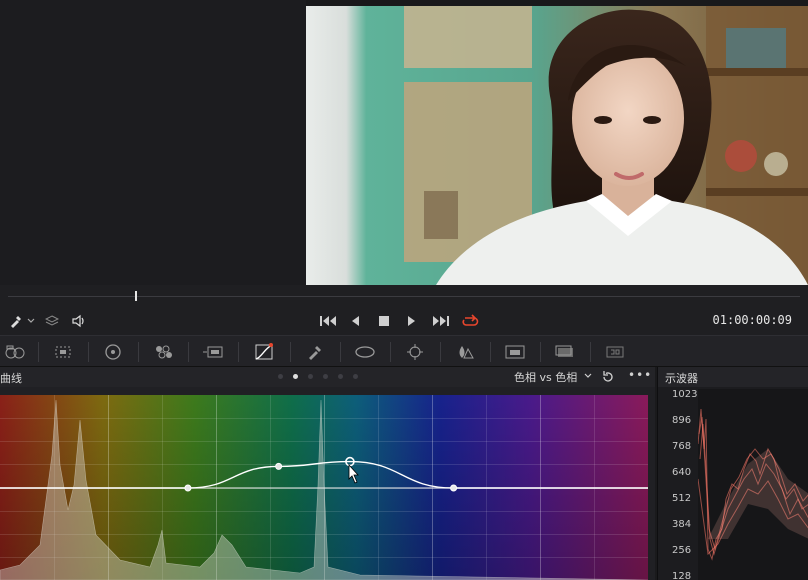 This screenshot has height=580, width=808. What do you see at coordinates (15, 352) in the screenshot?
I see `camera-raw-icon` at bounding box center [15, 352].